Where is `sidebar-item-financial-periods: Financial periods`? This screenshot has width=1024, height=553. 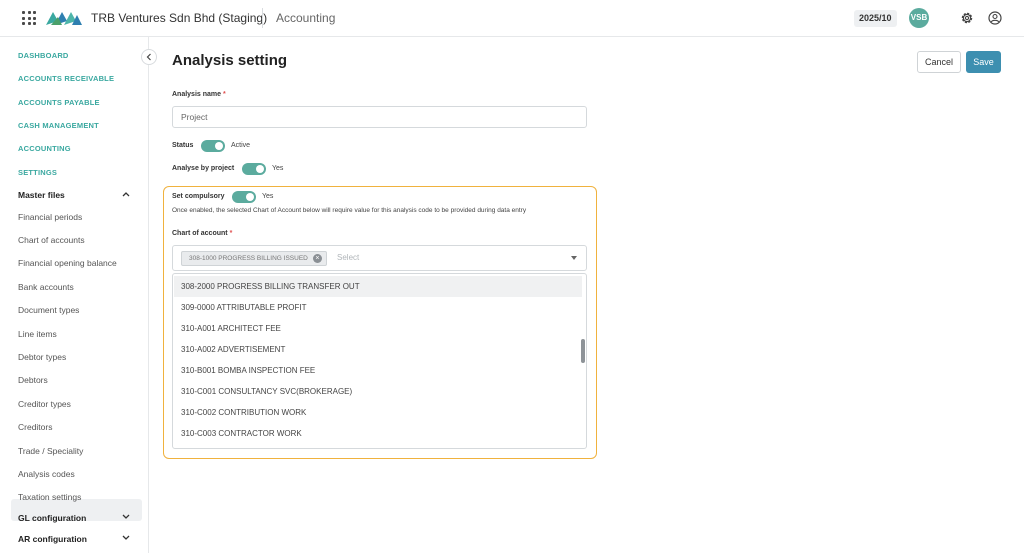 sidebar-item-financial-periods: Financial periods is located at coordinates (50, 217).